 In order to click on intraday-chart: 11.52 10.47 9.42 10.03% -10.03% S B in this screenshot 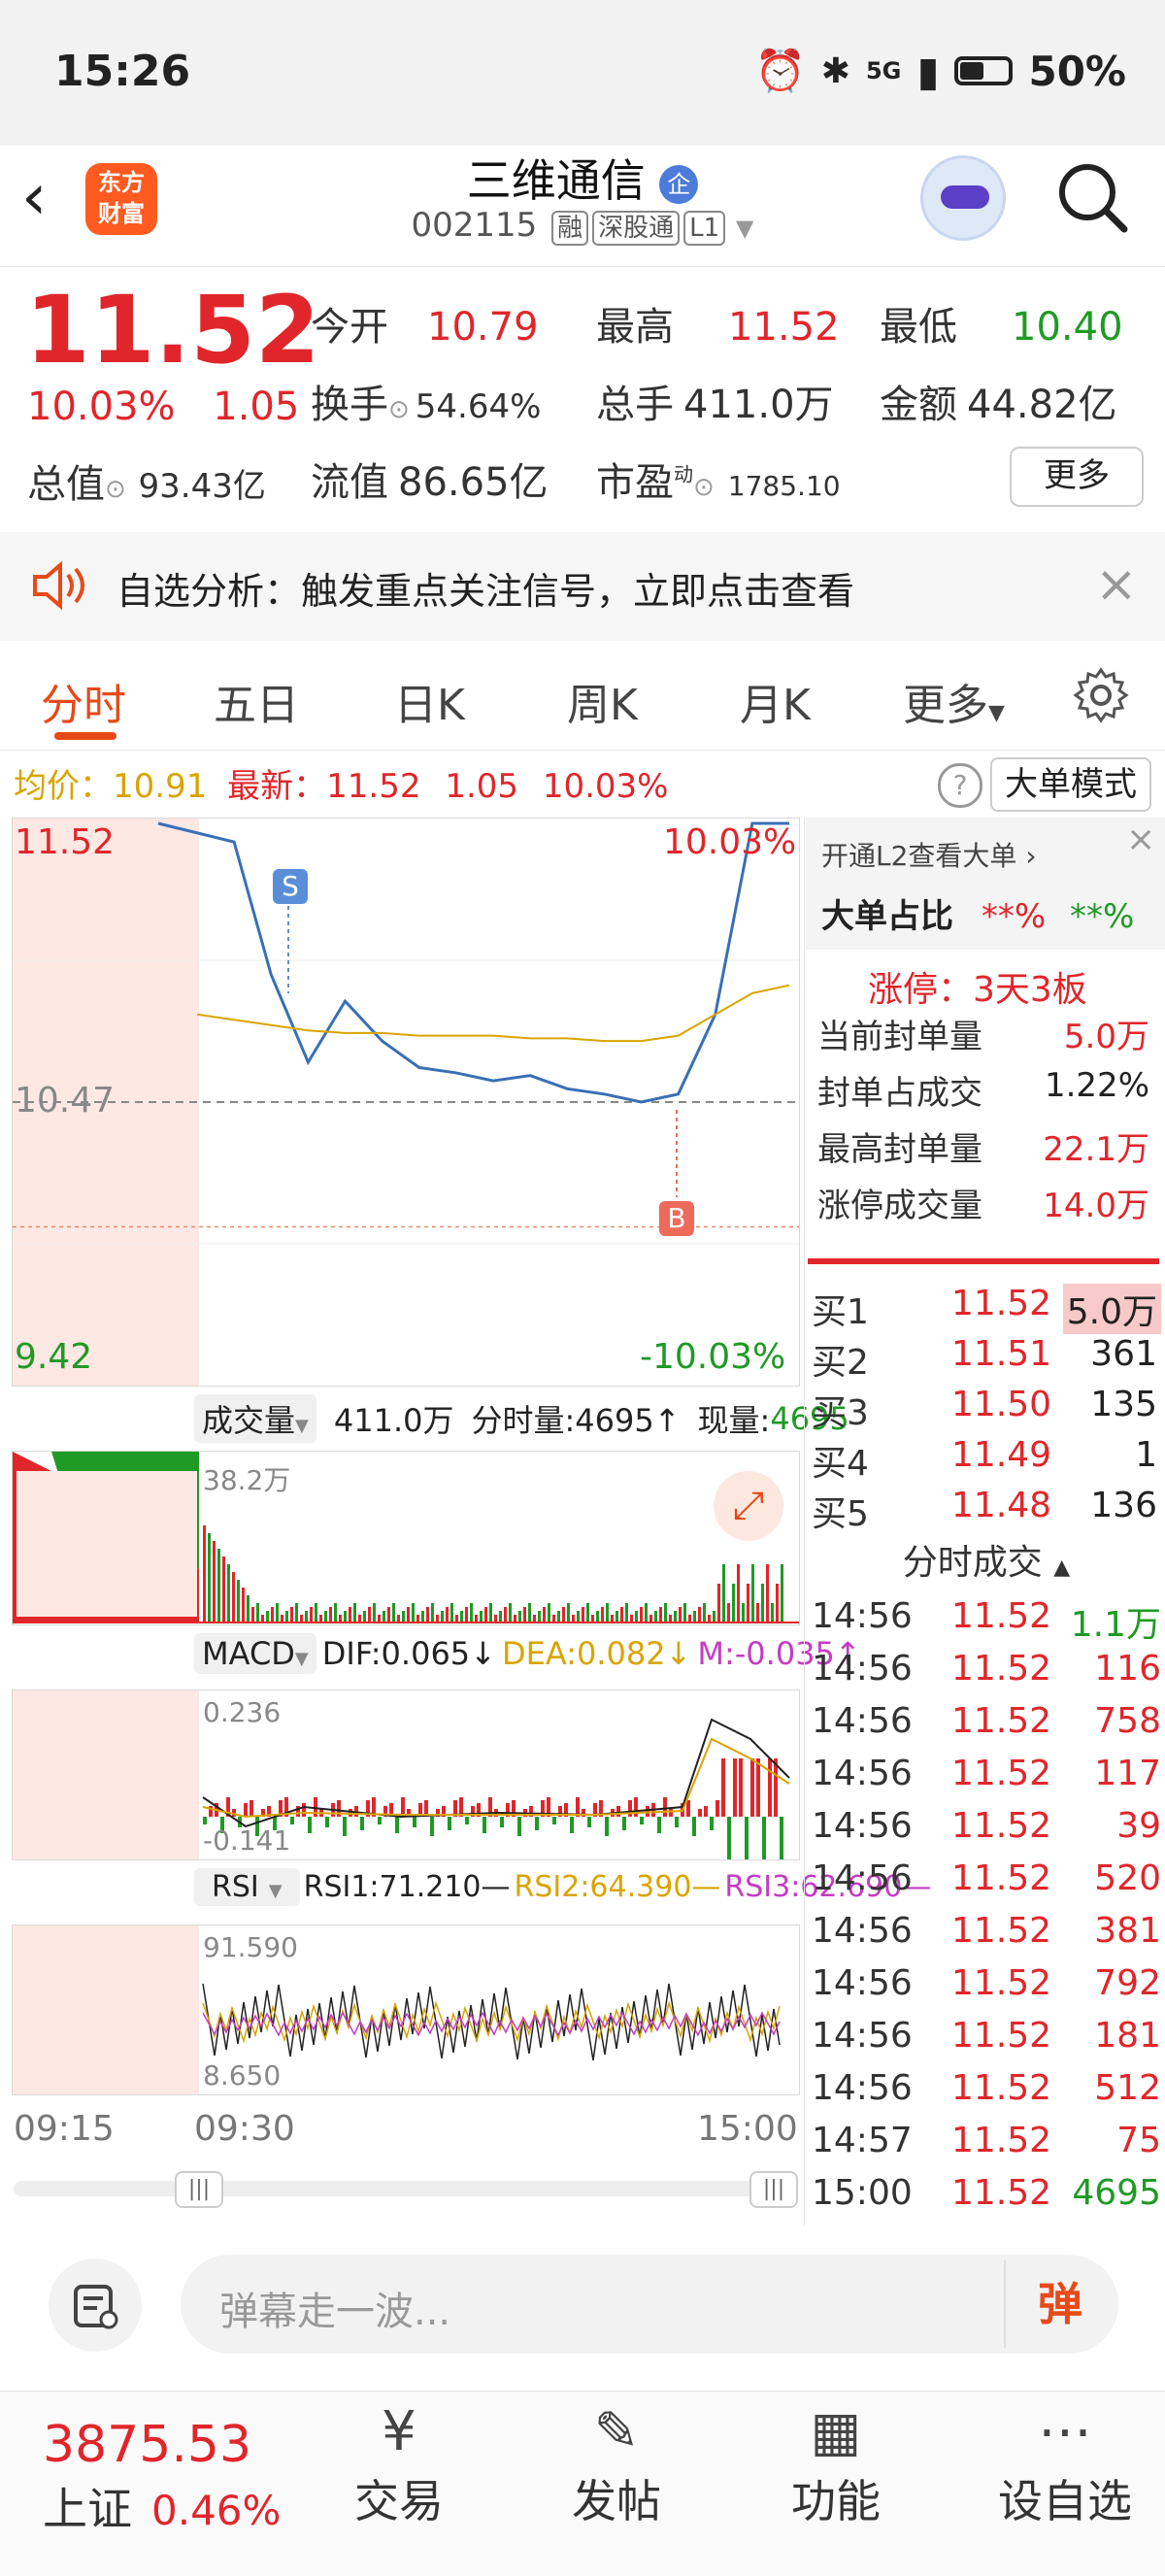, I will do `click(406, 1102)`.